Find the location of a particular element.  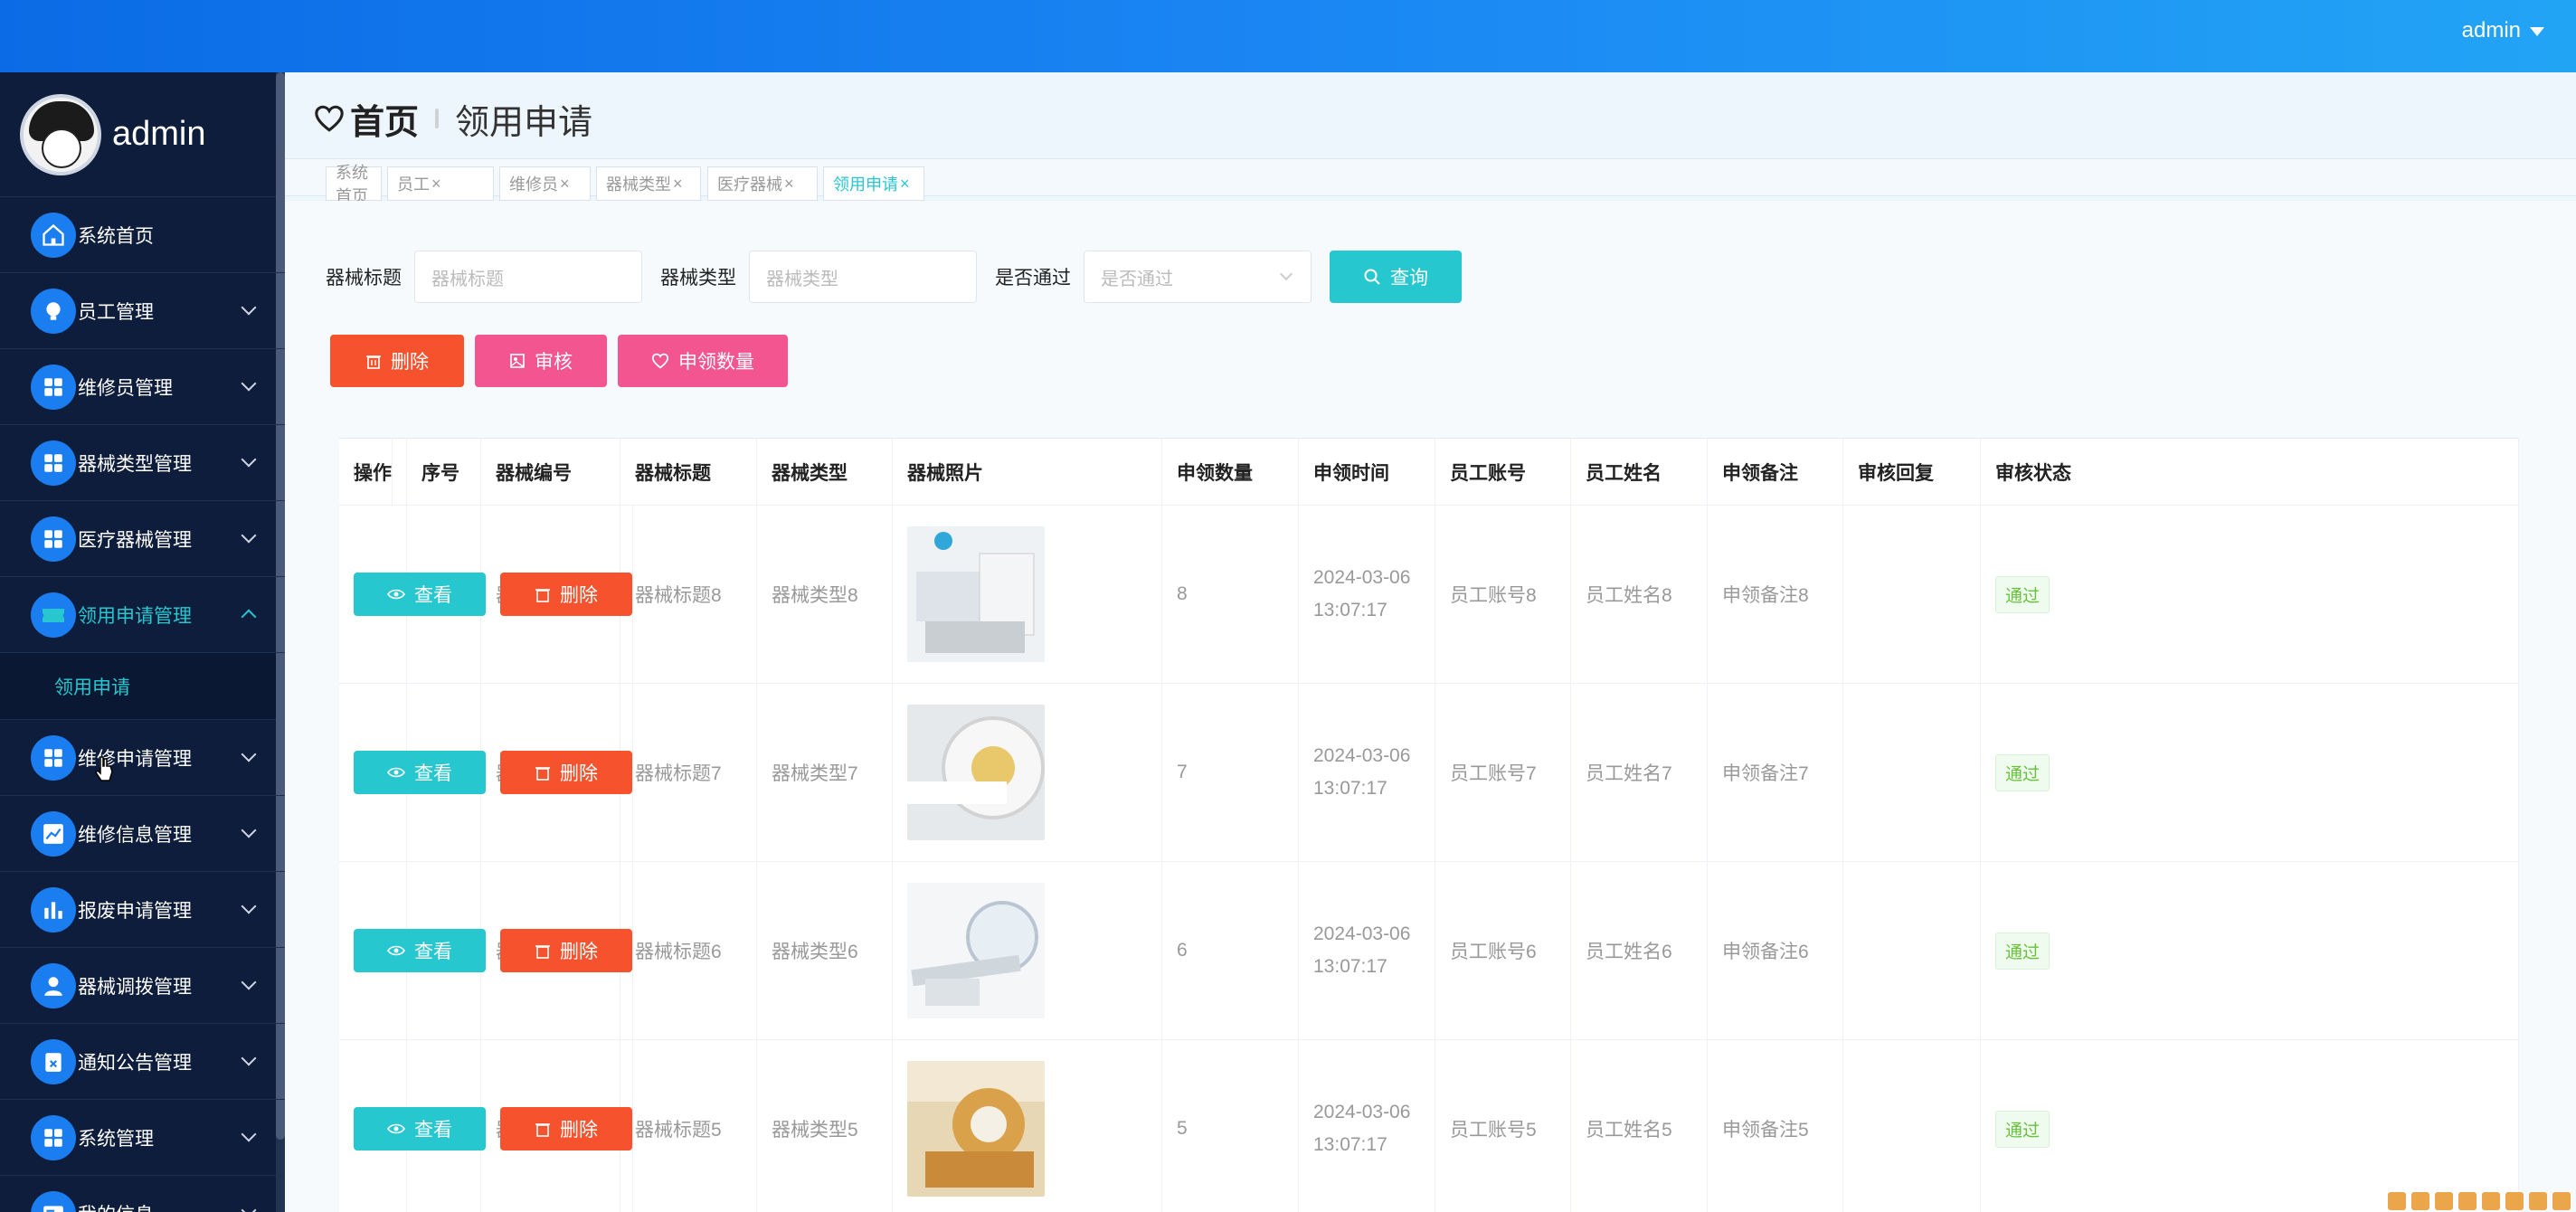

tab-0: 系统首页 is located at coordinates (354, 184).